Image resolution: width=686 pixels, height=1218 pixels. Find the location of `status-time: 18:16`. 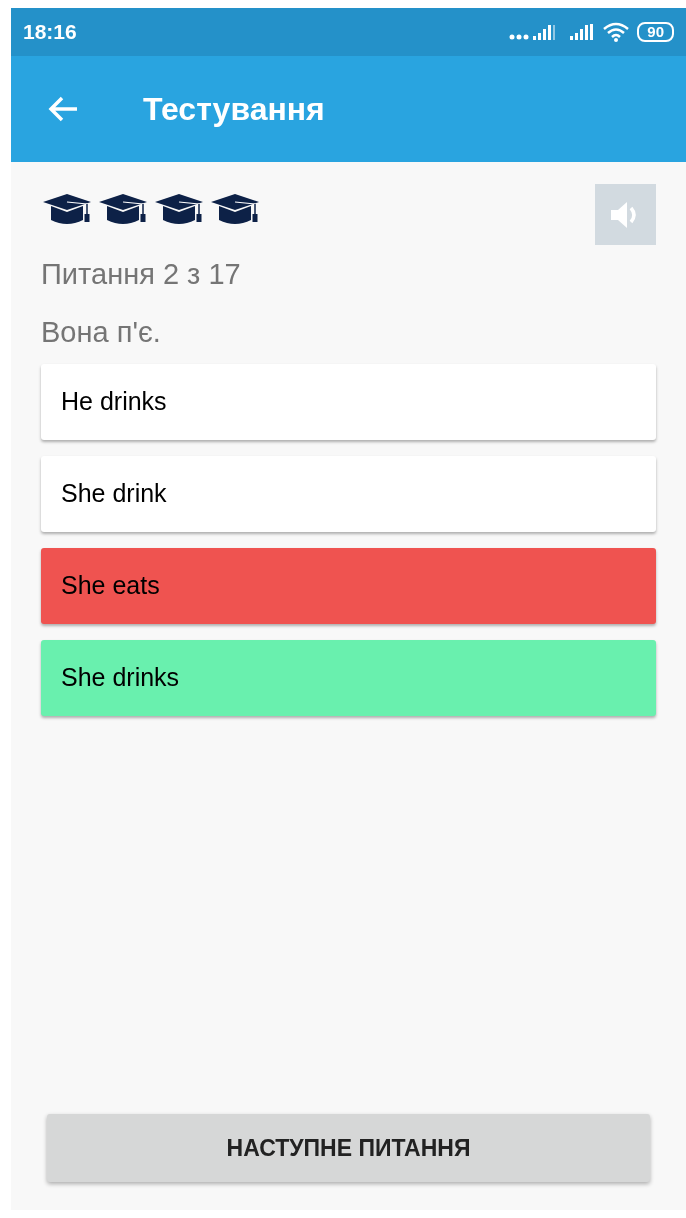

status-time: 18:16 is located at coordinates (50, 32).